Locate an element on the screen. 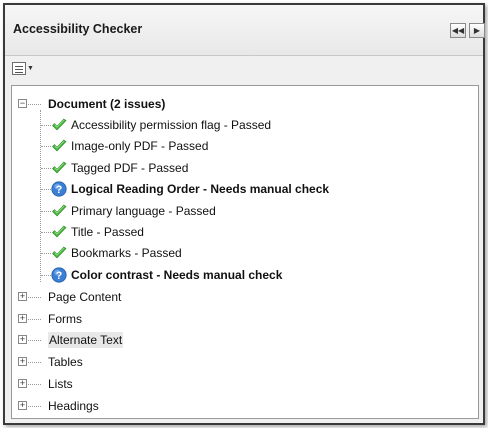 The width and height of the screenshot is (488, 428). tree-item: Title - Passed is located at coordinates (92, 232).